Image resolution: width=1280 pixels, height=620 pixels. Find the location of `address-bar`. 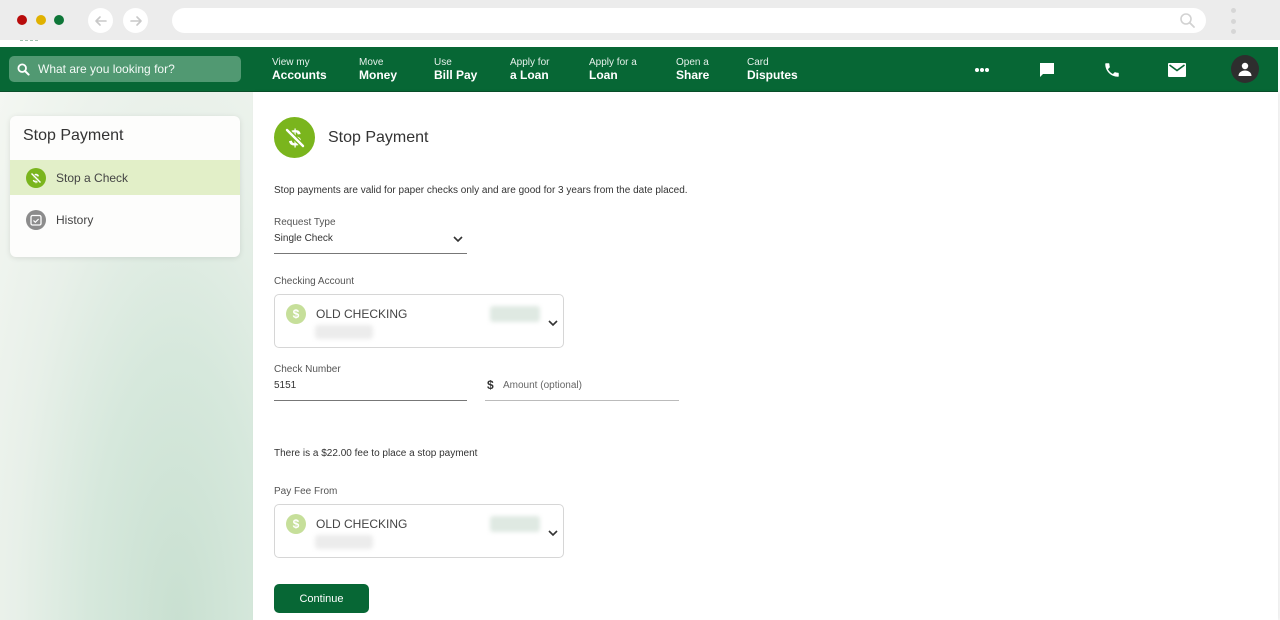

address-bar is located at coordinates (689, 20).